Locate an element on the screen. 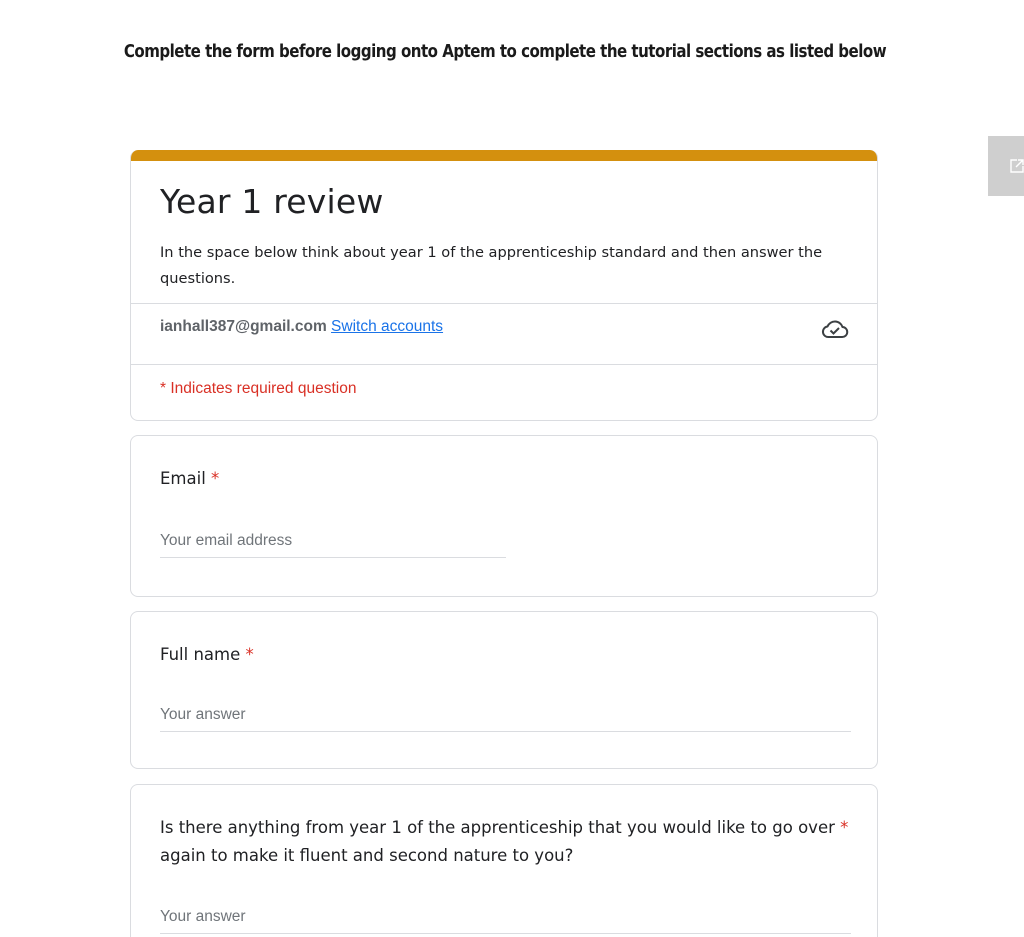 The image size is (1024, 937). form-title: Year 1 review is located at coordinates (272, 201).